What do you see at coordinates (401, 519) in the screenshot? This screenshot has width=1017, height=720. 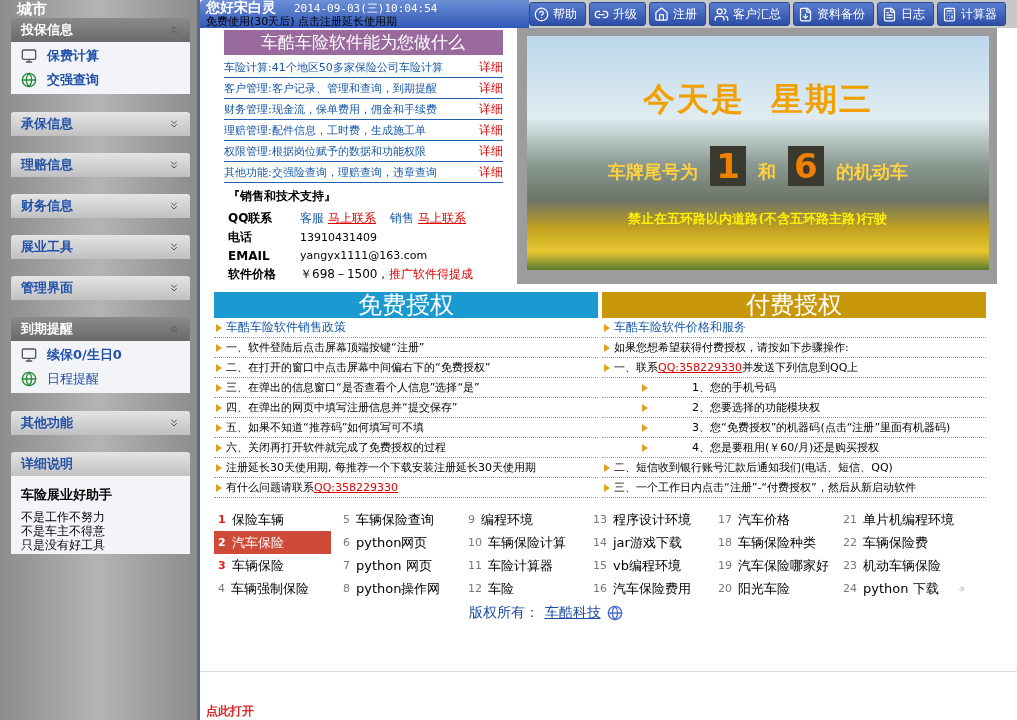 I see `keyword-link: 5 车辆保险查询` at bounding box center [401, 519].